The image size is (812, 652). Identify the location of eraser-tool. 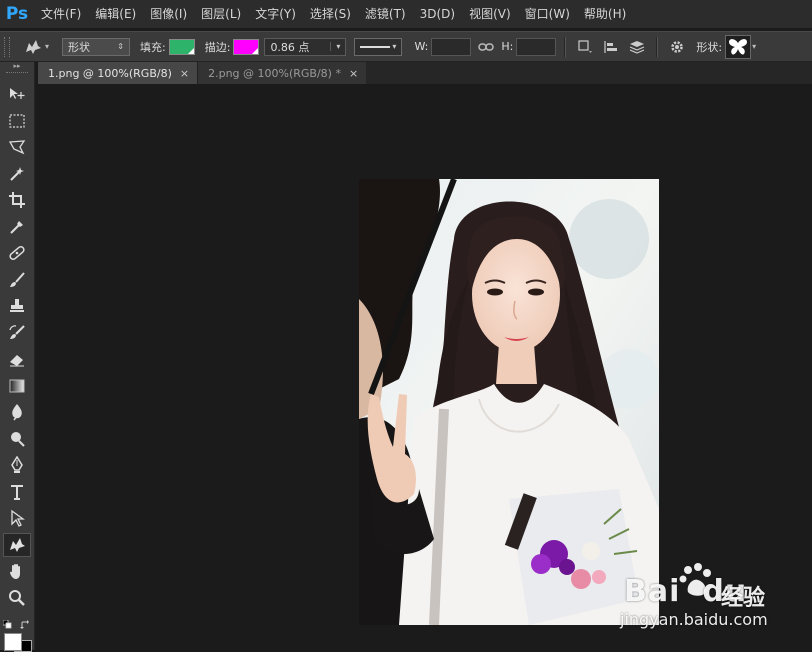
(17, 359).